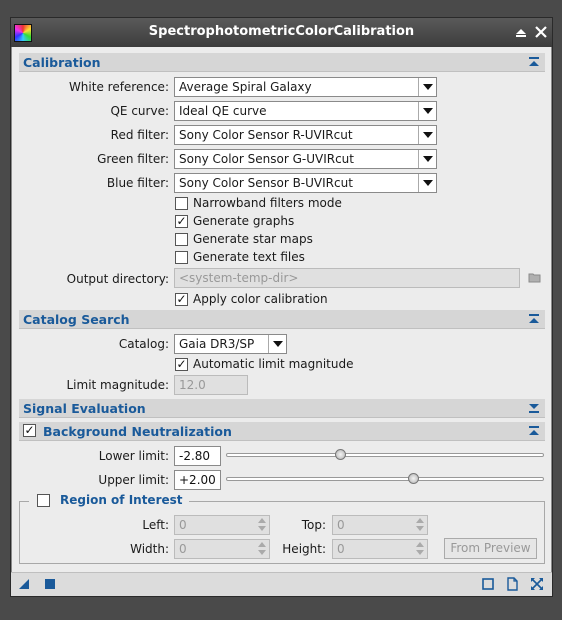 Image resolution: width=562 pixels, height=620 pixels. I want to click on output-directory-field: <system-temp-dir>, so click(347, 278).